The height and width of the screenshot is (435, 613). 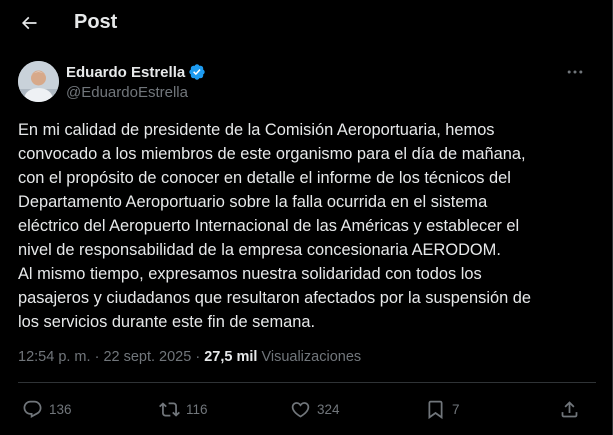 What do you see at coordinates (197, 72) in the screenshot?
I see `verified-badge-icon` at bounding box center [197, 72].